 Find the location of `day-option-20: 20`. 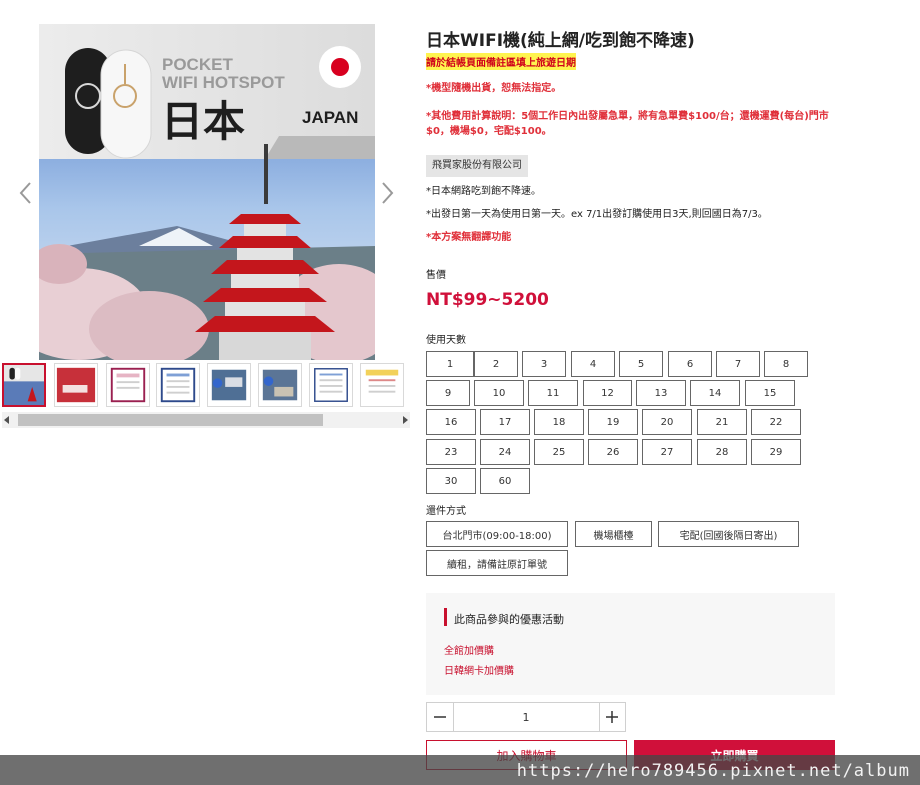

day-option-20: 20 is located at coordinates (667, 422).